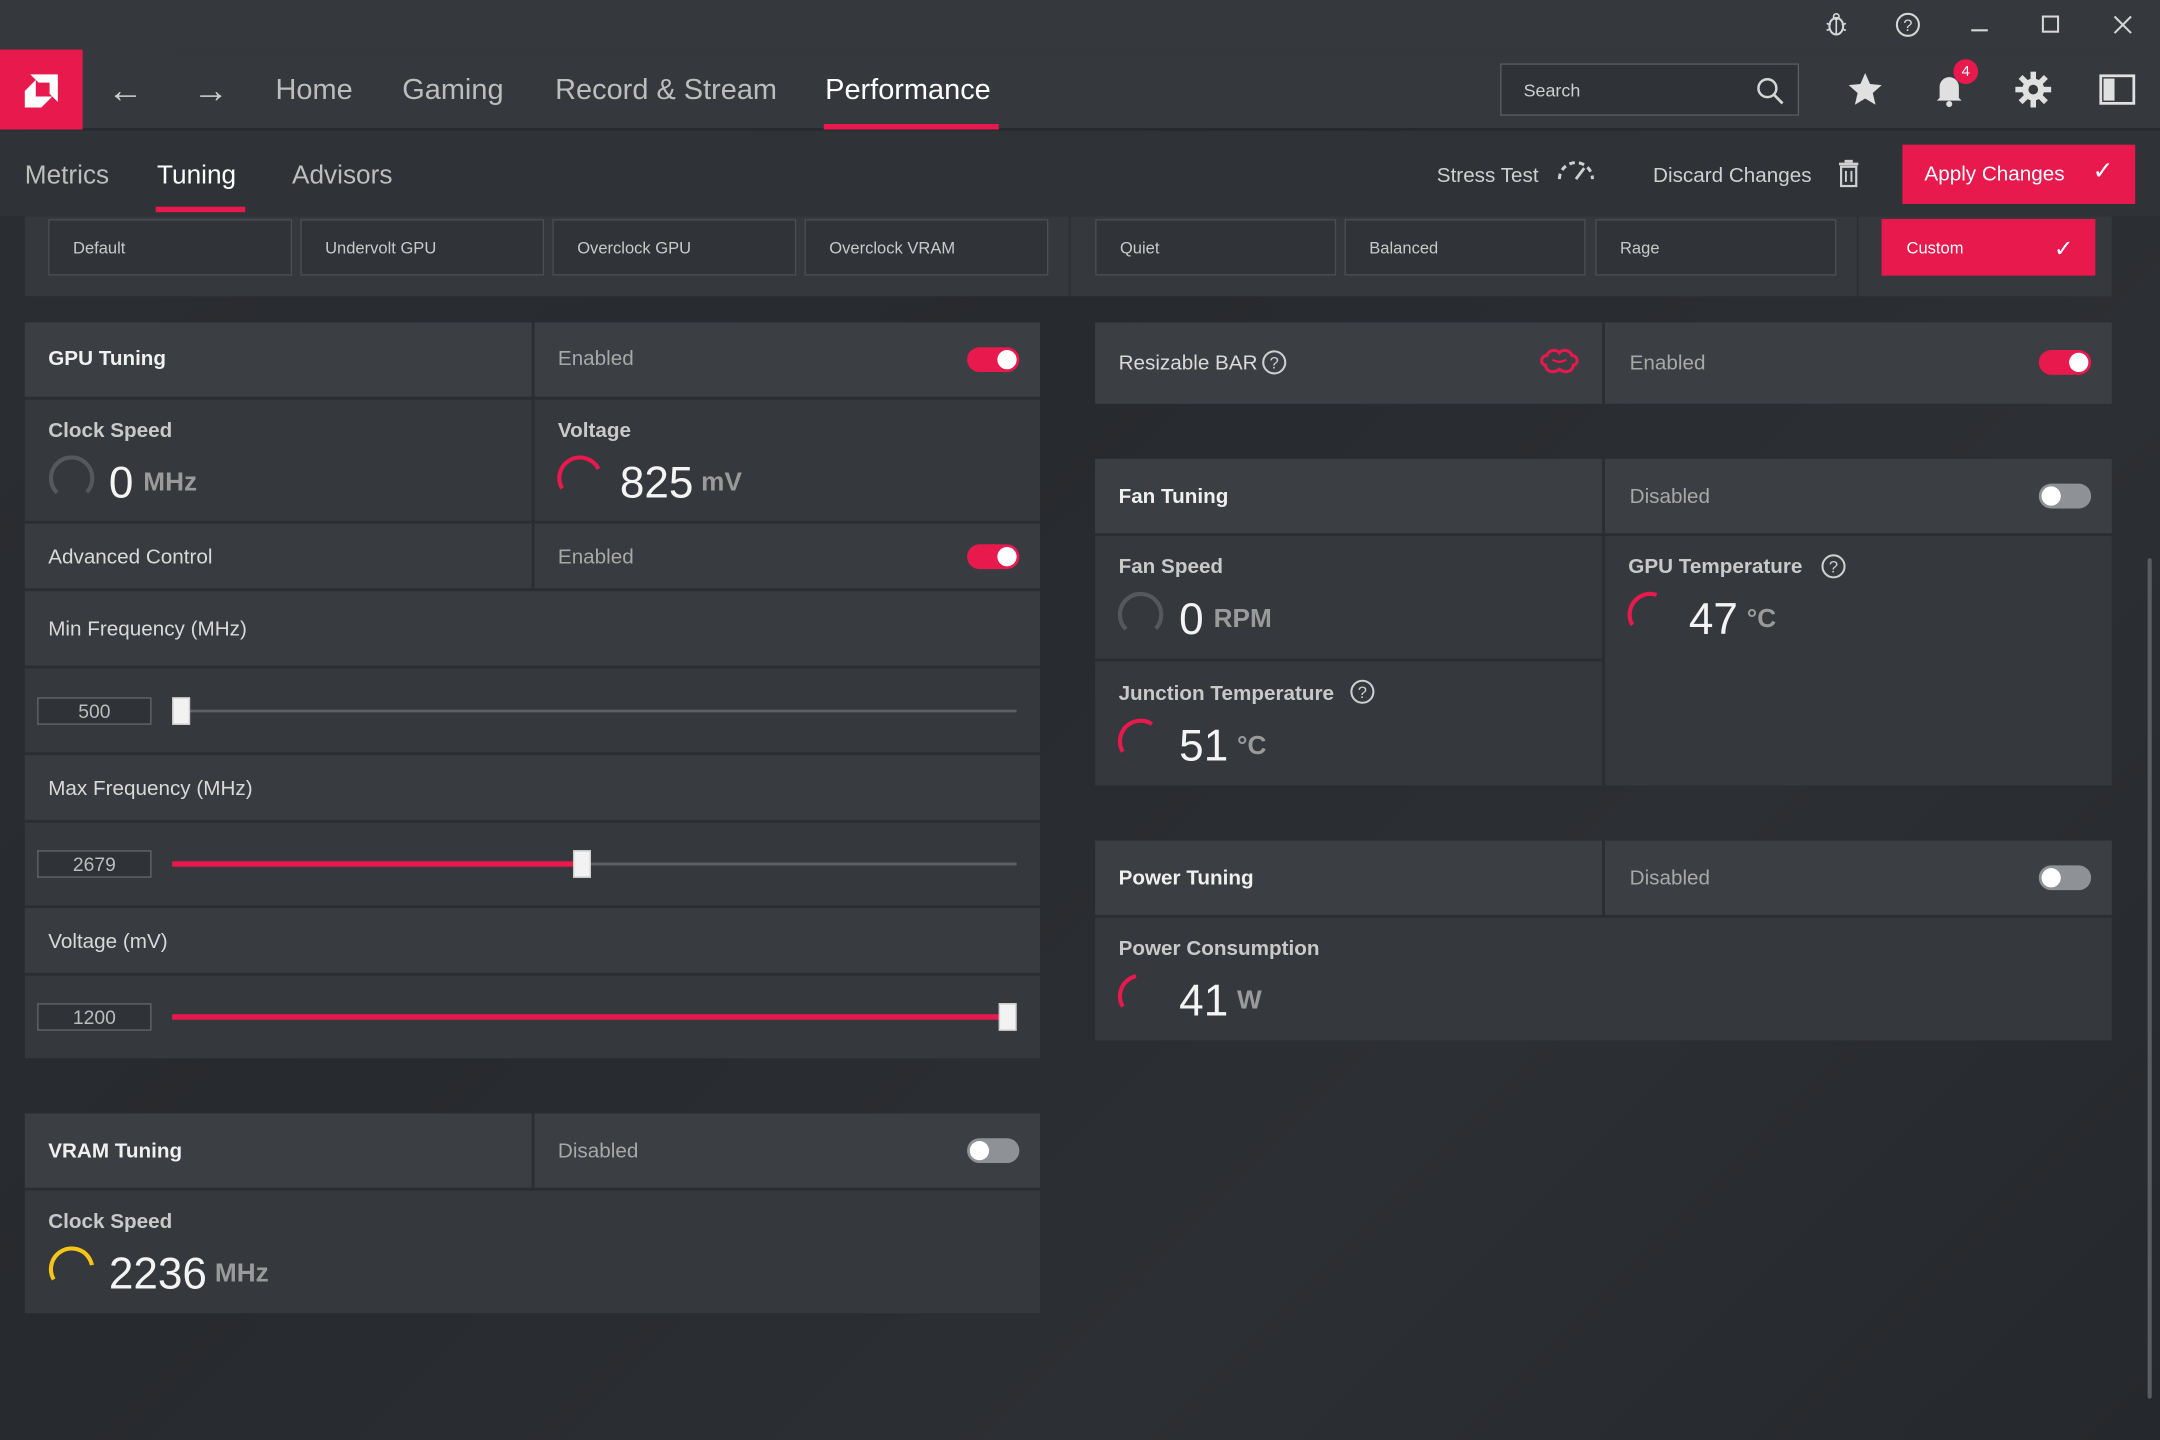  Describe the element at coordinates (1994, 174) in the screenshot. I see `apply-changes-label: Apply Changes` at that location.